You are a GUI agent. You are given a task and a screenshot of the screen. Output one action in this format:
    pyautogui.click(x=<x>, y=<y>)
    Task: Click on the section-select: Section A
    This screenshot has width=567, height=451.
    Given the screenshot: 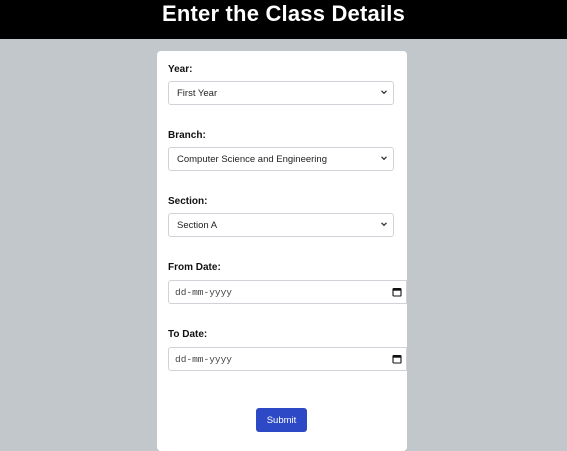 What is the action you would take?
    pyautogui.click(x=281, y=225)
    